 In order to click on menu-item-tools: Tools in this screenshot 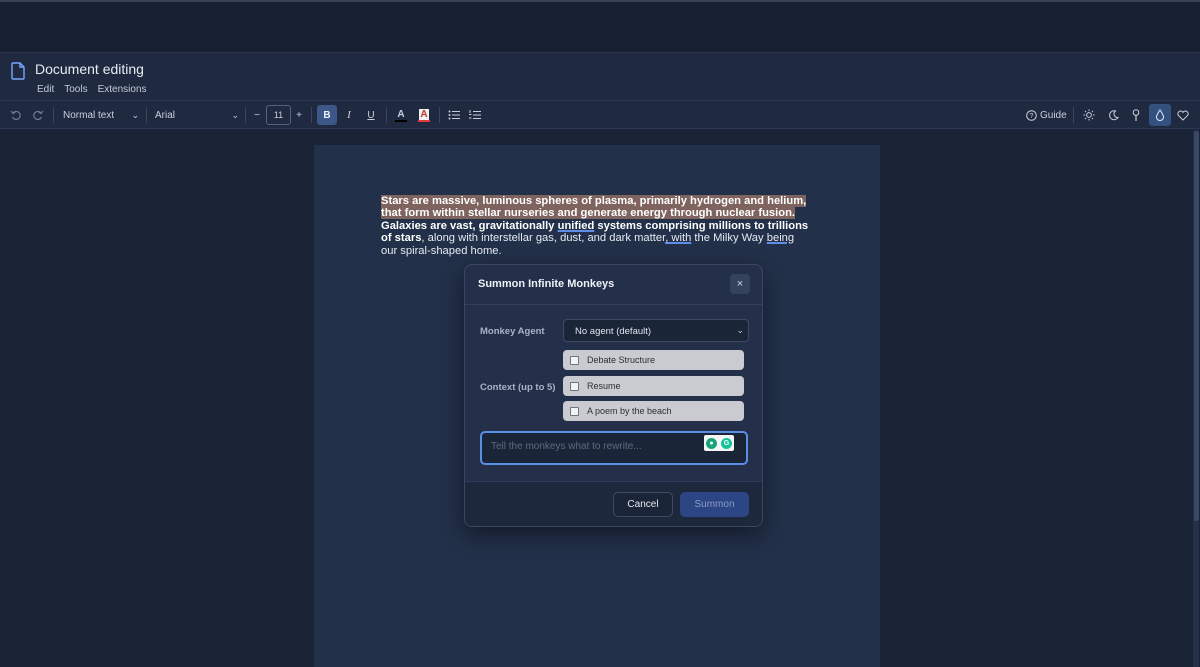, I will do `click(75, 89)`.